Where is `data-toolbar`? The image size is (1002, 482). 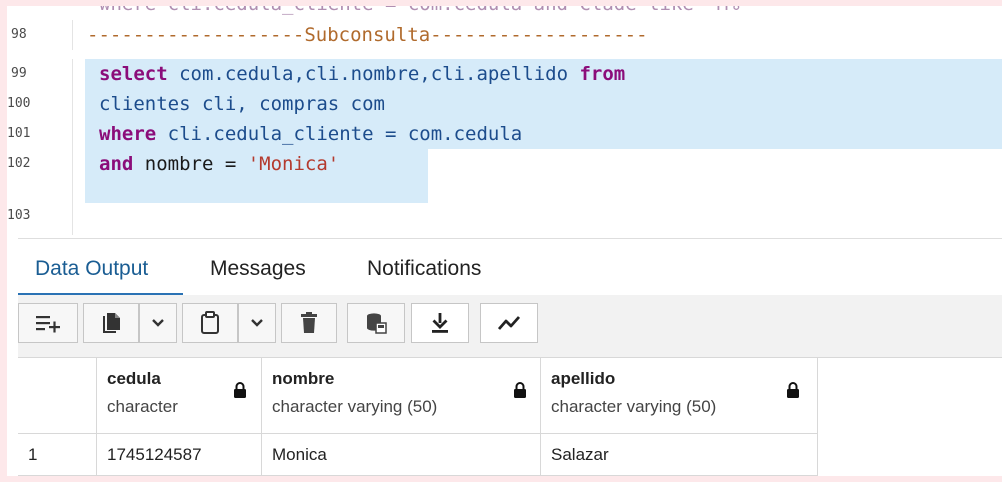 data-toolbar is located at coordinates (510, 326).